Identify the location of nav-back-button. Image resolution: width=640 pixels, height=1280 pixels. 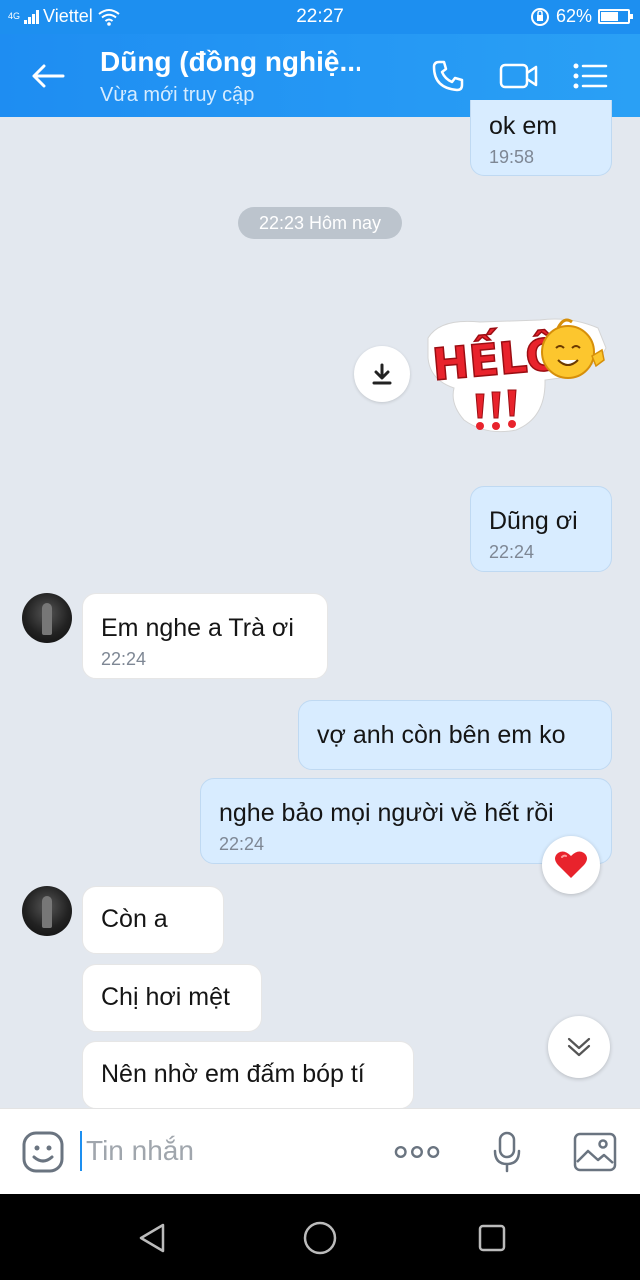
(152, 1238).